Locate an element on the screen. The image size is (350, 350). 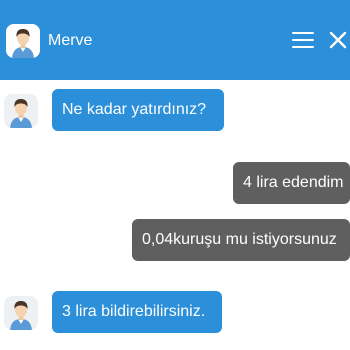
bot-message-bubble: Ne kadar yatırdınız? is located at coordinates (138, 110).